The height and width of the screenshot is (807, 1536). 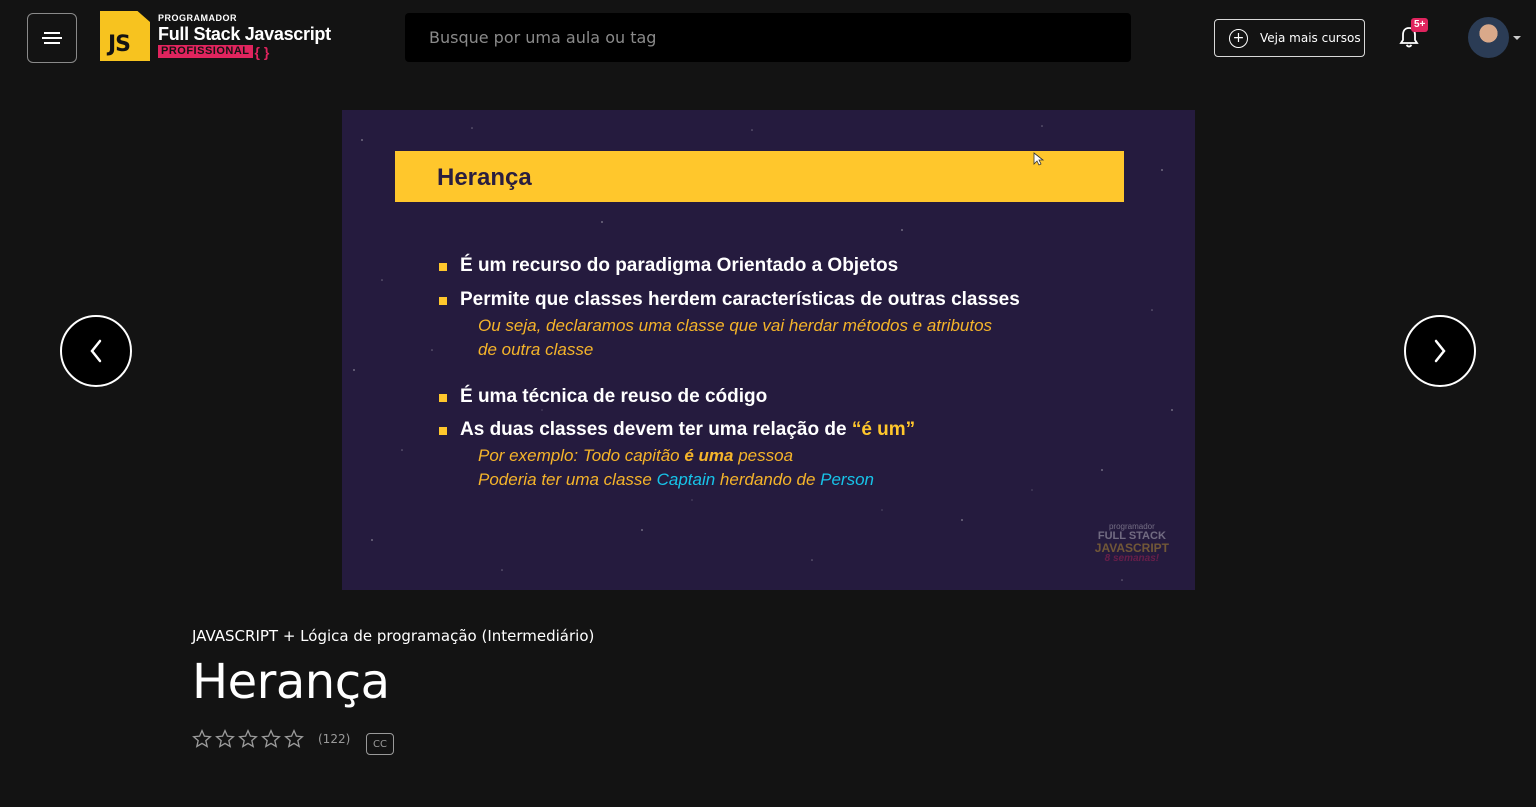 I want to click on slide-subtext: de outra classe, so click(x=536, y=349).